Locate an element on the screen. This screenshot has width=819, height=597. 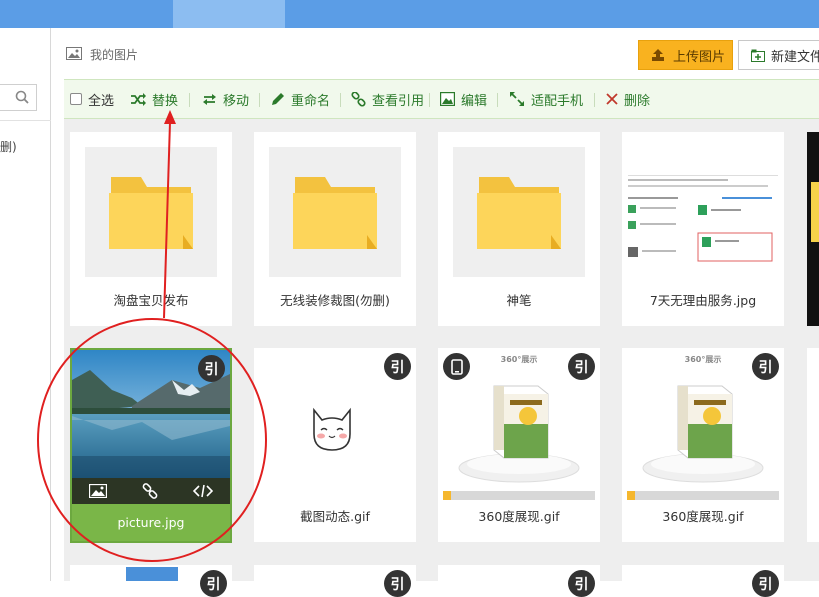
item-name: 7天无理由服务.jpg is located at coordinates (703, 300).